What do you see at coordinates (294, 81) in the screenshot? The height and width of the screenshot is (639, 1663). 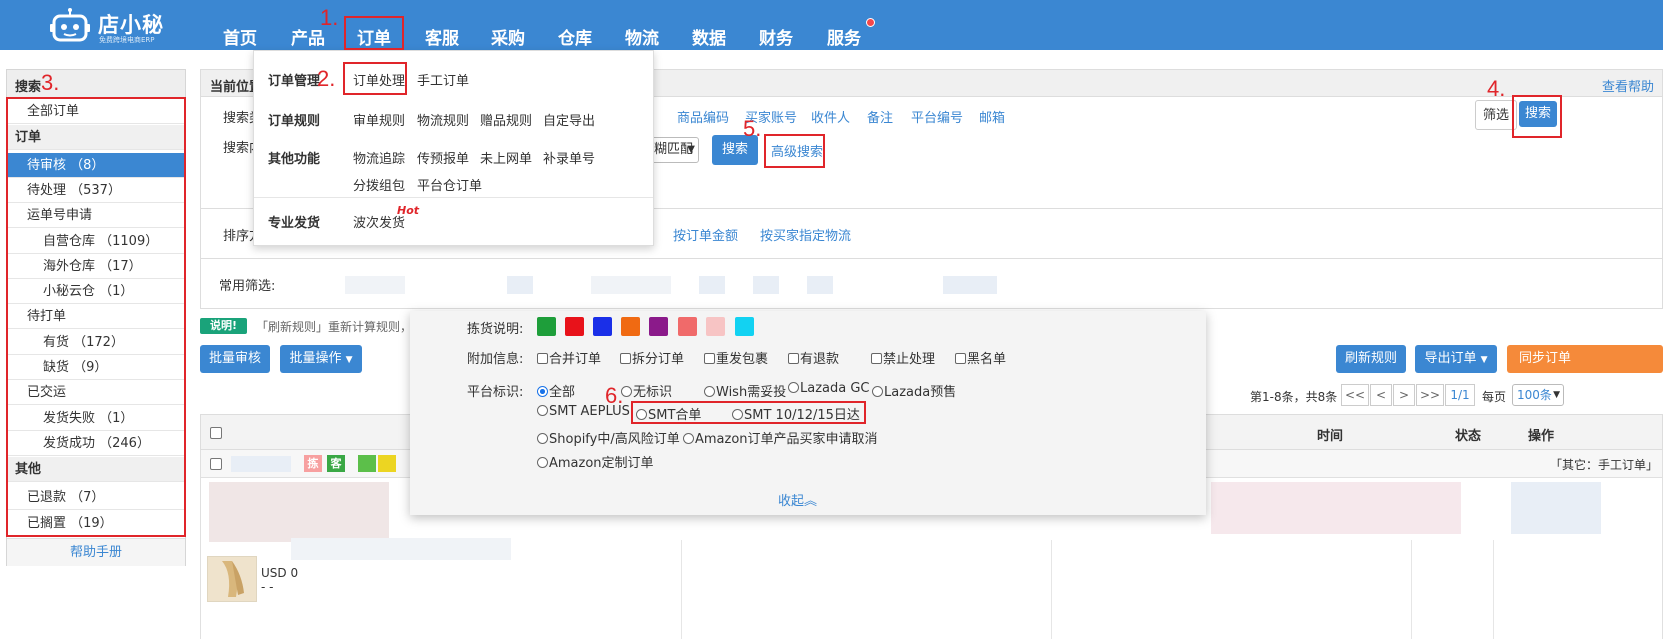 I see `menu-group-order-management: 订单管理` at bounding box center [294, 81].